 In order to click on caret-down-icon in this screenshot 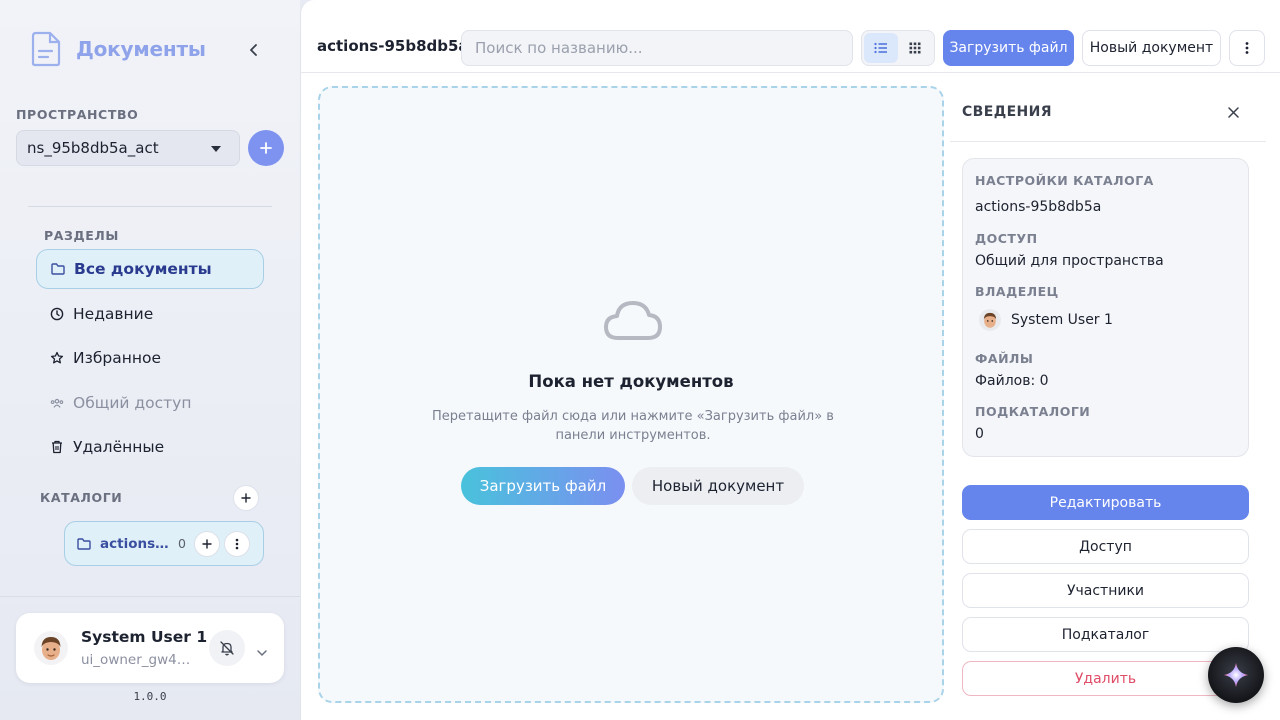, I will do `click(216, 149)`.